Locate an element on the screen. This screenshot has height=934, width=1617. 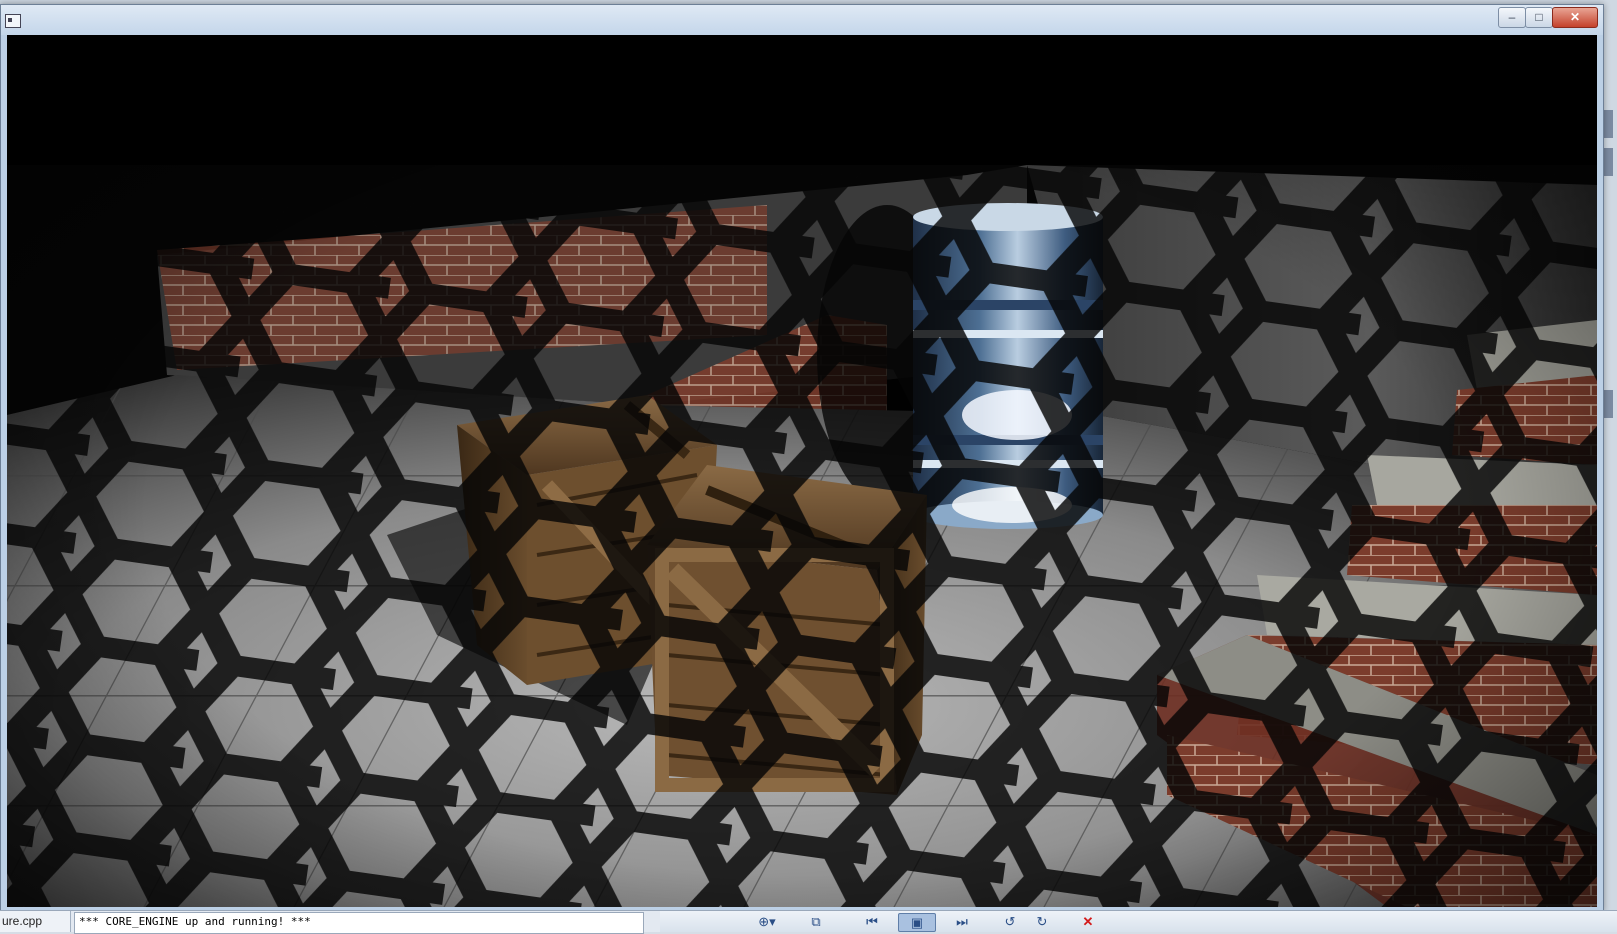
viewer-toolbar: ⊕▾ ⧉ ⏮ ▣ ⏭ ↺ ↻ ✕ is located at coordinates (1138, 921).